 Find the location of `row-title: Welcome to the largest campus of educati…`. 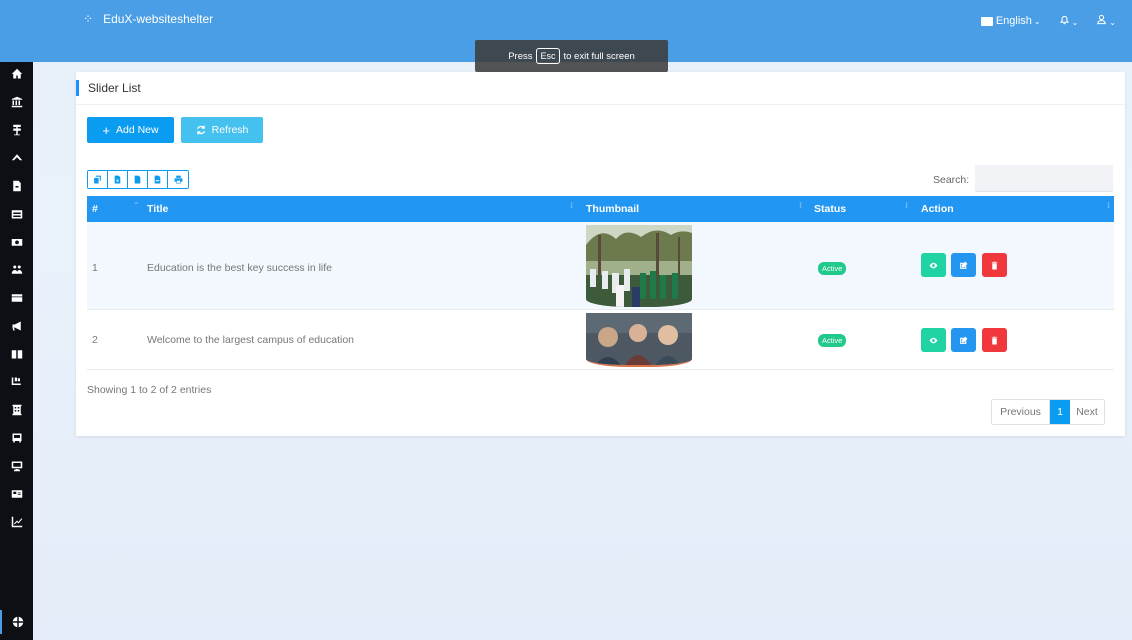

row-title: Welcome to the largest campus of educati… is located at coordinates (251, 340).